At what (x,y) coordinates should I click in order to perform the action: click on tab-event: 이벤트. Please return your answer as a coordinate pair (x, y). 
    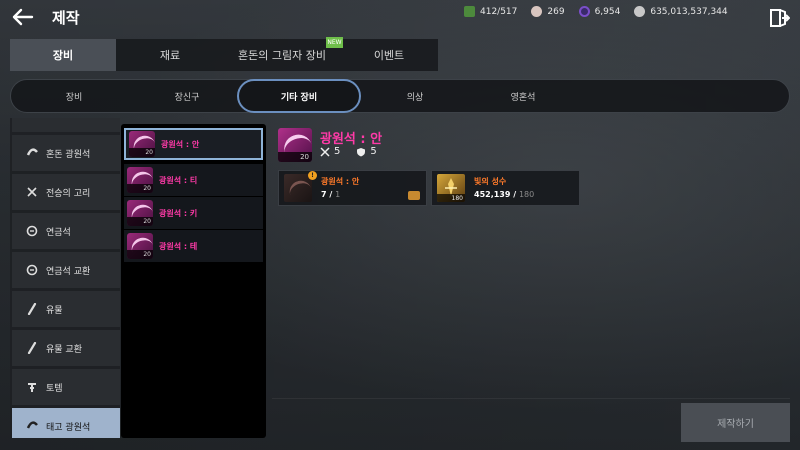
    Looking at the image, I should click on (389, 55).